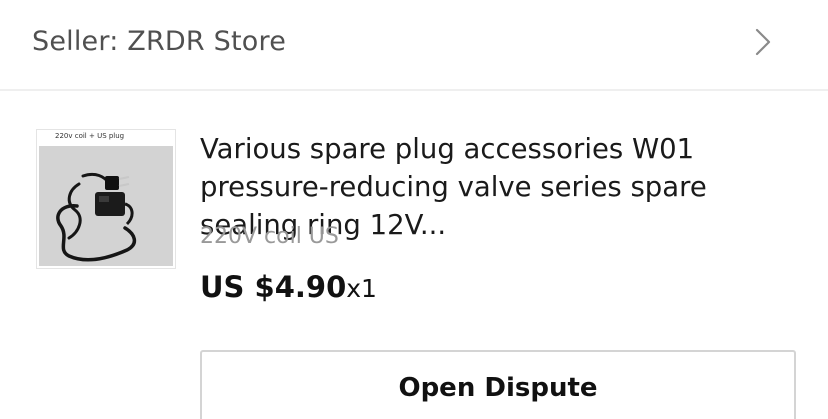  Describe the element at coordinates (763, 42) in the screenshot. I see `chevron-right-icon` at that location.